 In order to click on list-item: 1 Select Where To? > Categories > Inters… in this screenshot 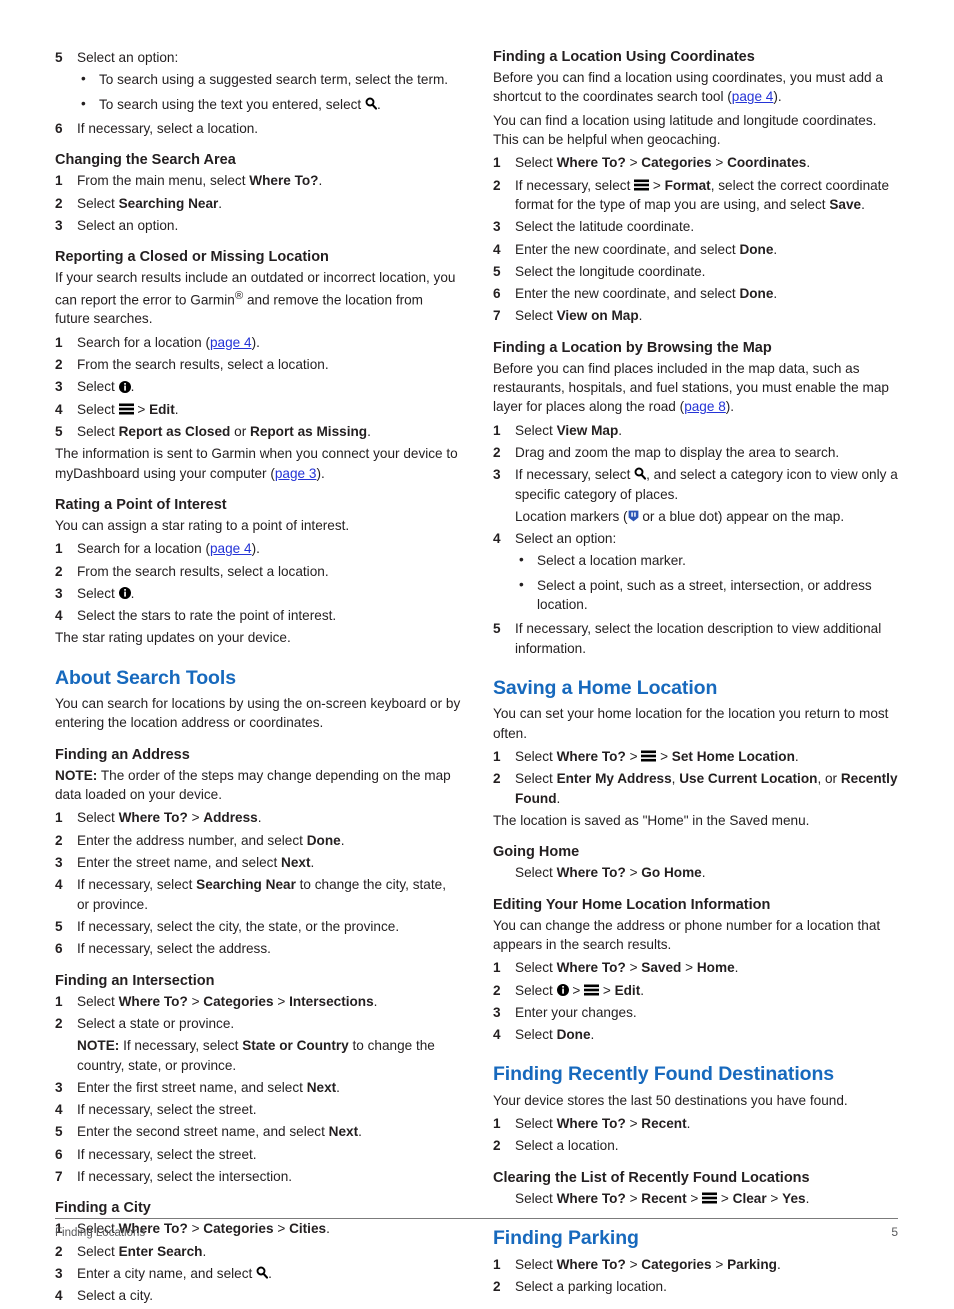, I will do `click(258, 1001)`.